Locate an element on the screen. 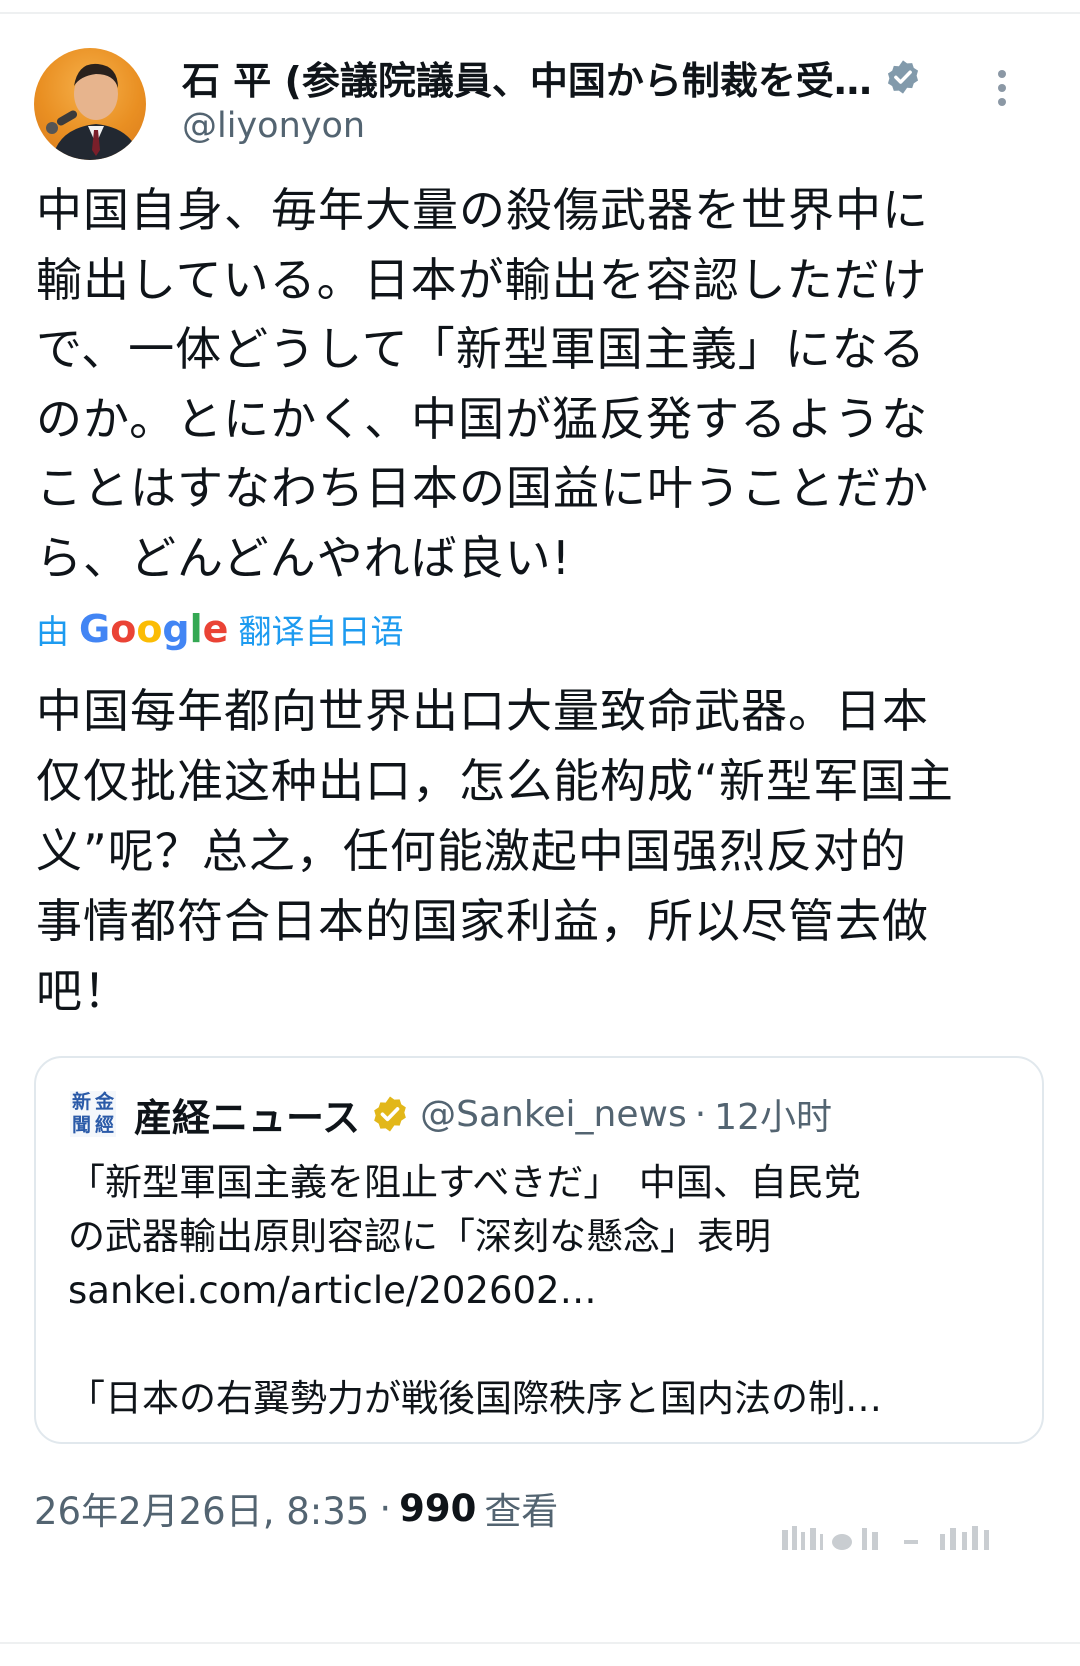 This screenshot has width=1080, height=1666. translation-line: 仅仅批准这种出口，怎么能构成“新型军国主 is located at coordinates (495, 781).